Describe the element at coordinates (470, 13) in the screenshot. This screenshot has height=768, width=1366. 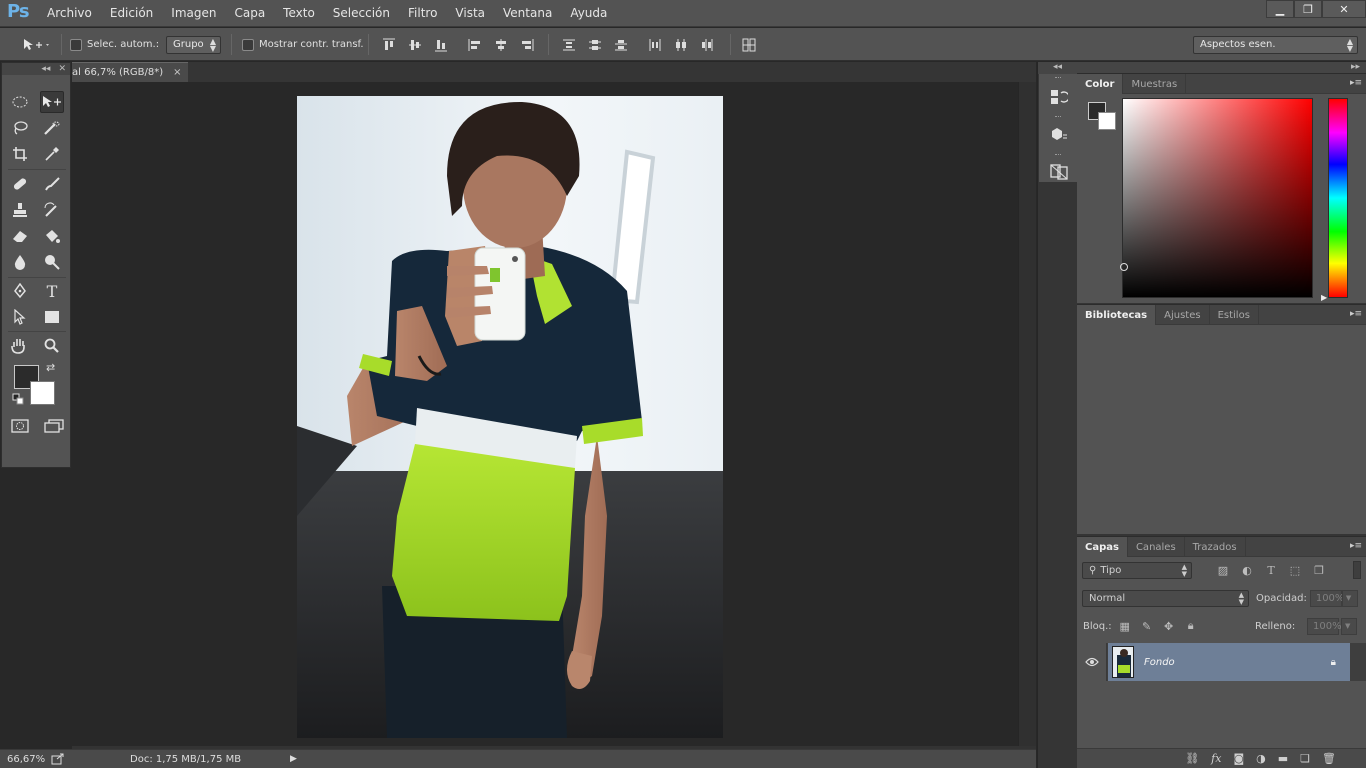
I see `menu-vista: Vista` at that location.